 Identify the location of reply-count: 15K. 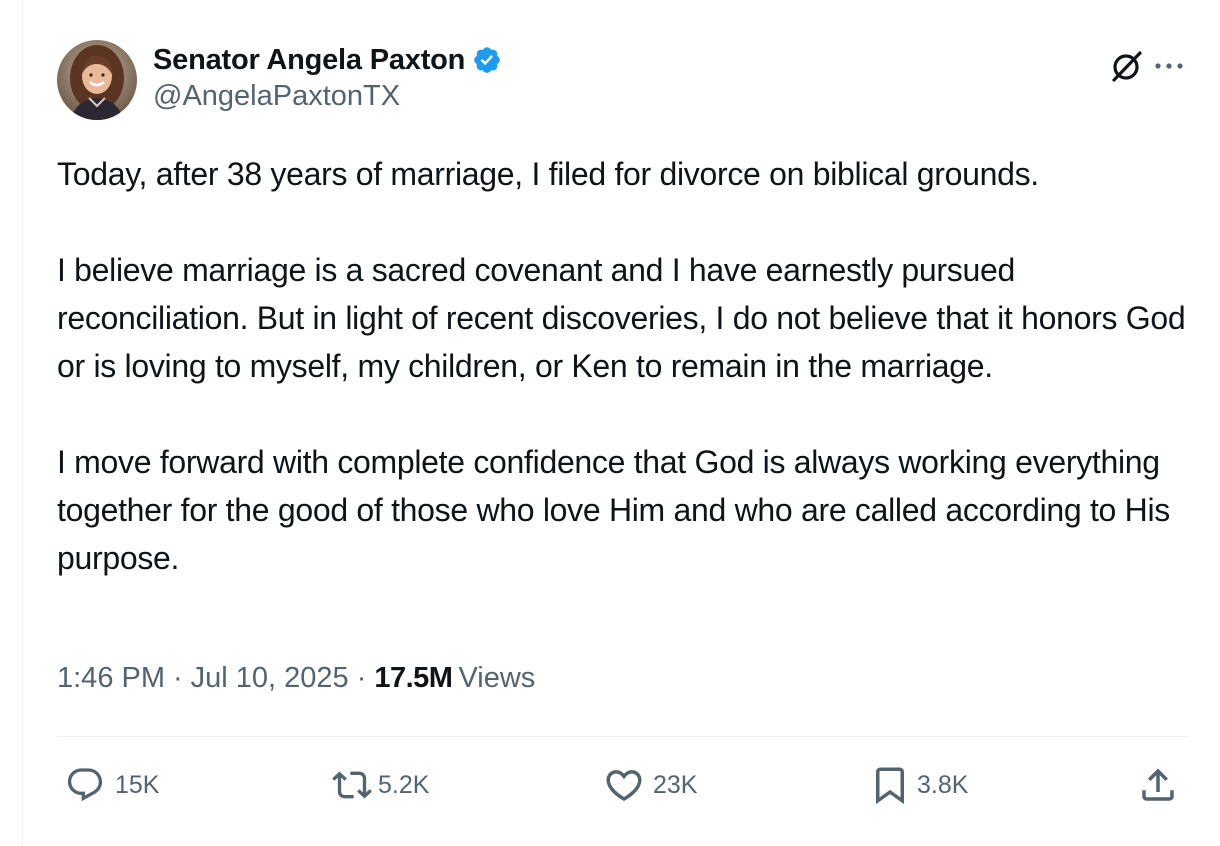
(137, 784).